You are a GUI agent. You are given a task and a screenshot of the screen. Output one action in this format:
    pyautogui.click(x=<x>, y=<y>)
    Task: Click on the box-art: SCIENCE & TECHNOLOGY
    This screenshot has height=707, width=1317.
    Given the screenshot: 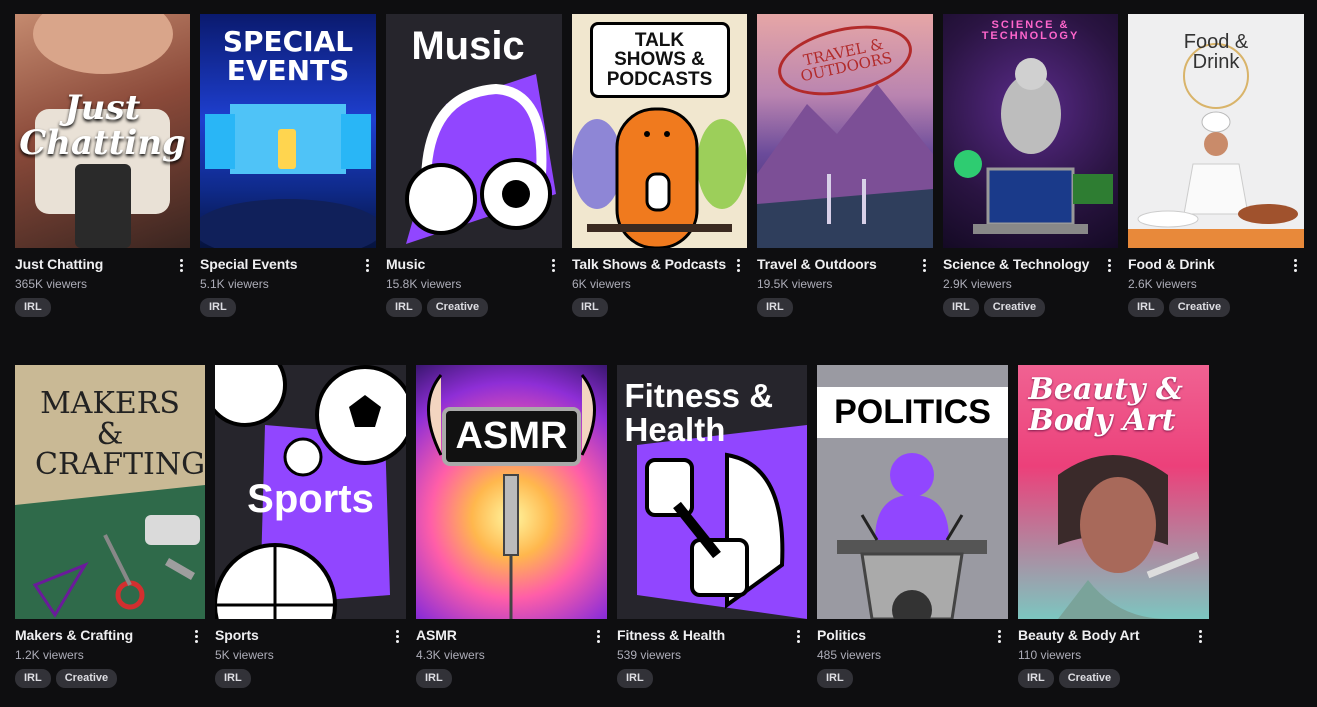 What is the action you would take?
    pyautogui.click(x=1030, y=131)
    